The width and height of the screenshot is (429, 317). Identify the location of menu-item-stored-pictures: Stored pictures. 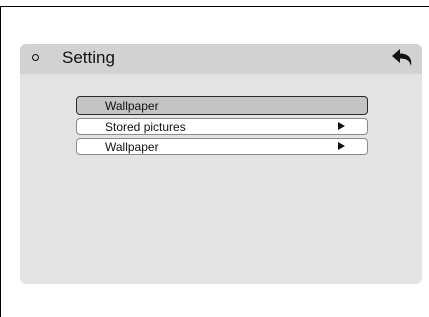
(222, 126).